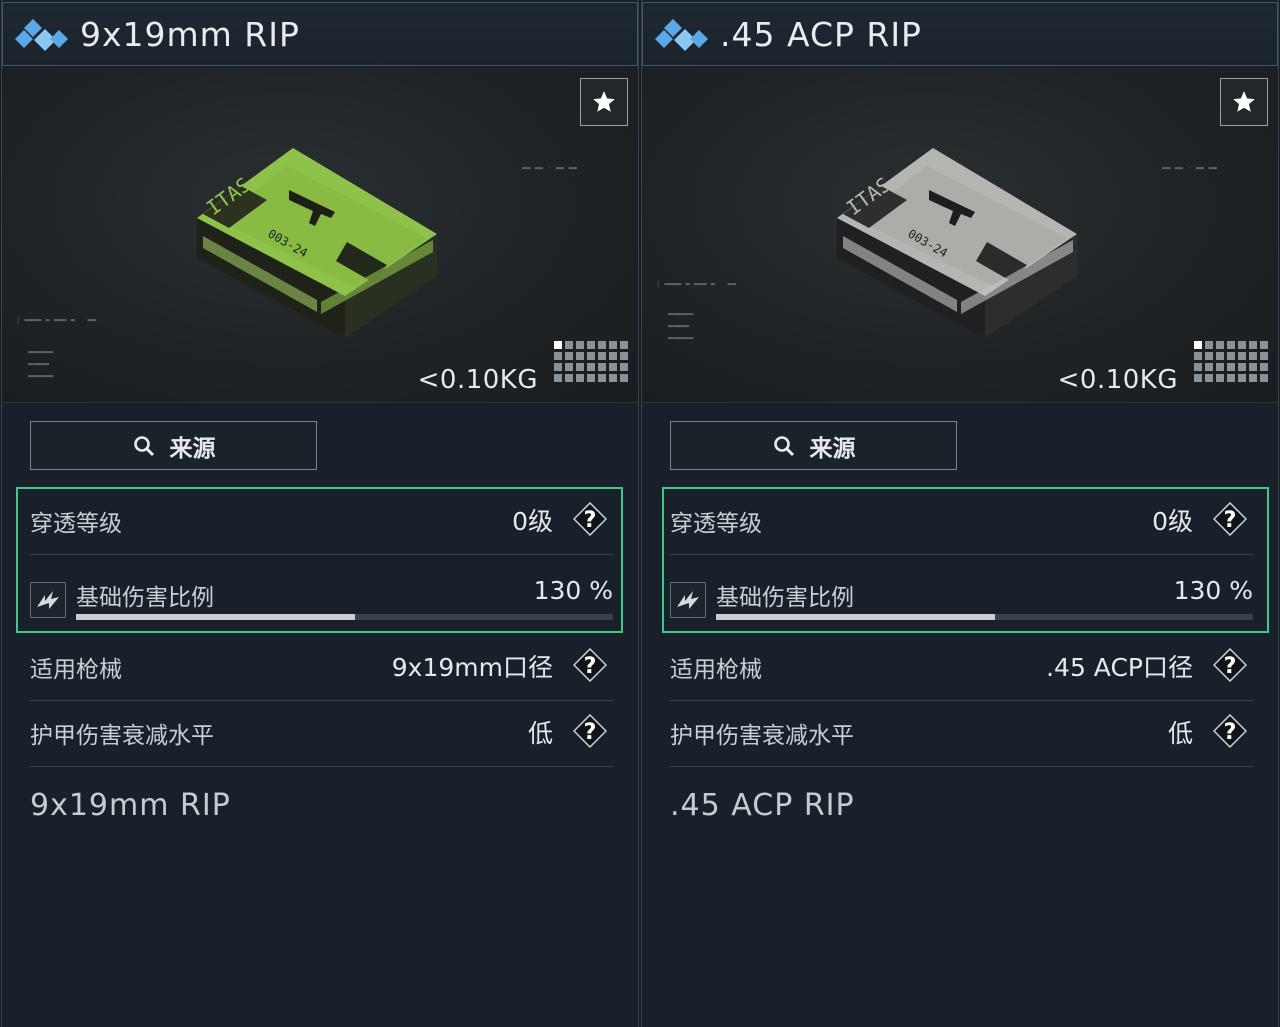  What do you see at coordinates (960, 34) in the screenshot?
I see `item-header: .45 ACP RIP` at bounding box center [960, 34].